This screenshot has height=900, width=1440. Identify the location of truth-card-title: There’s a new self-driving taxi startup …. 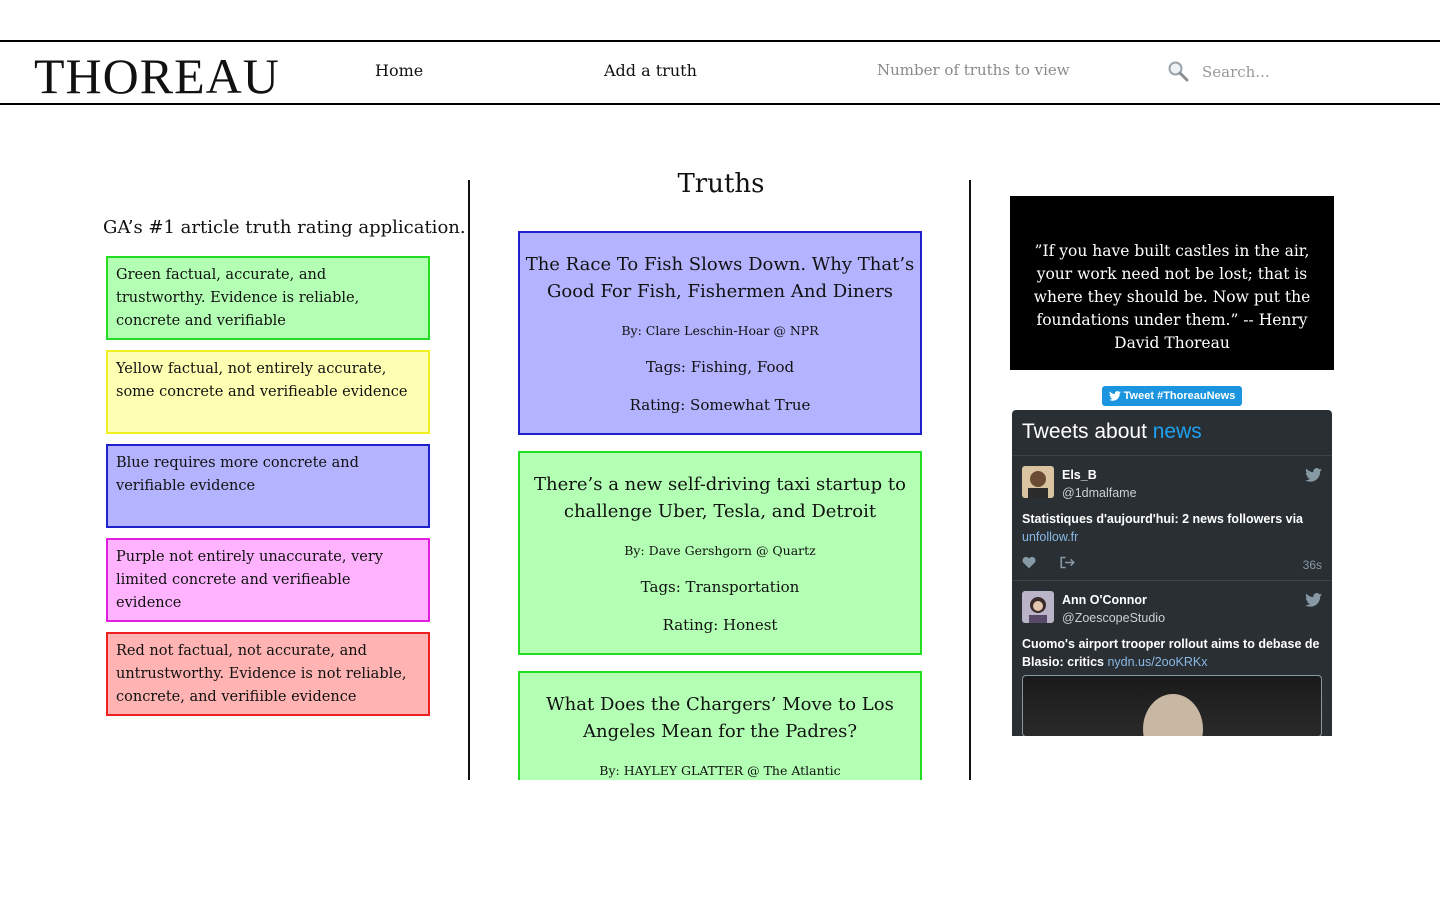
(720, 498).